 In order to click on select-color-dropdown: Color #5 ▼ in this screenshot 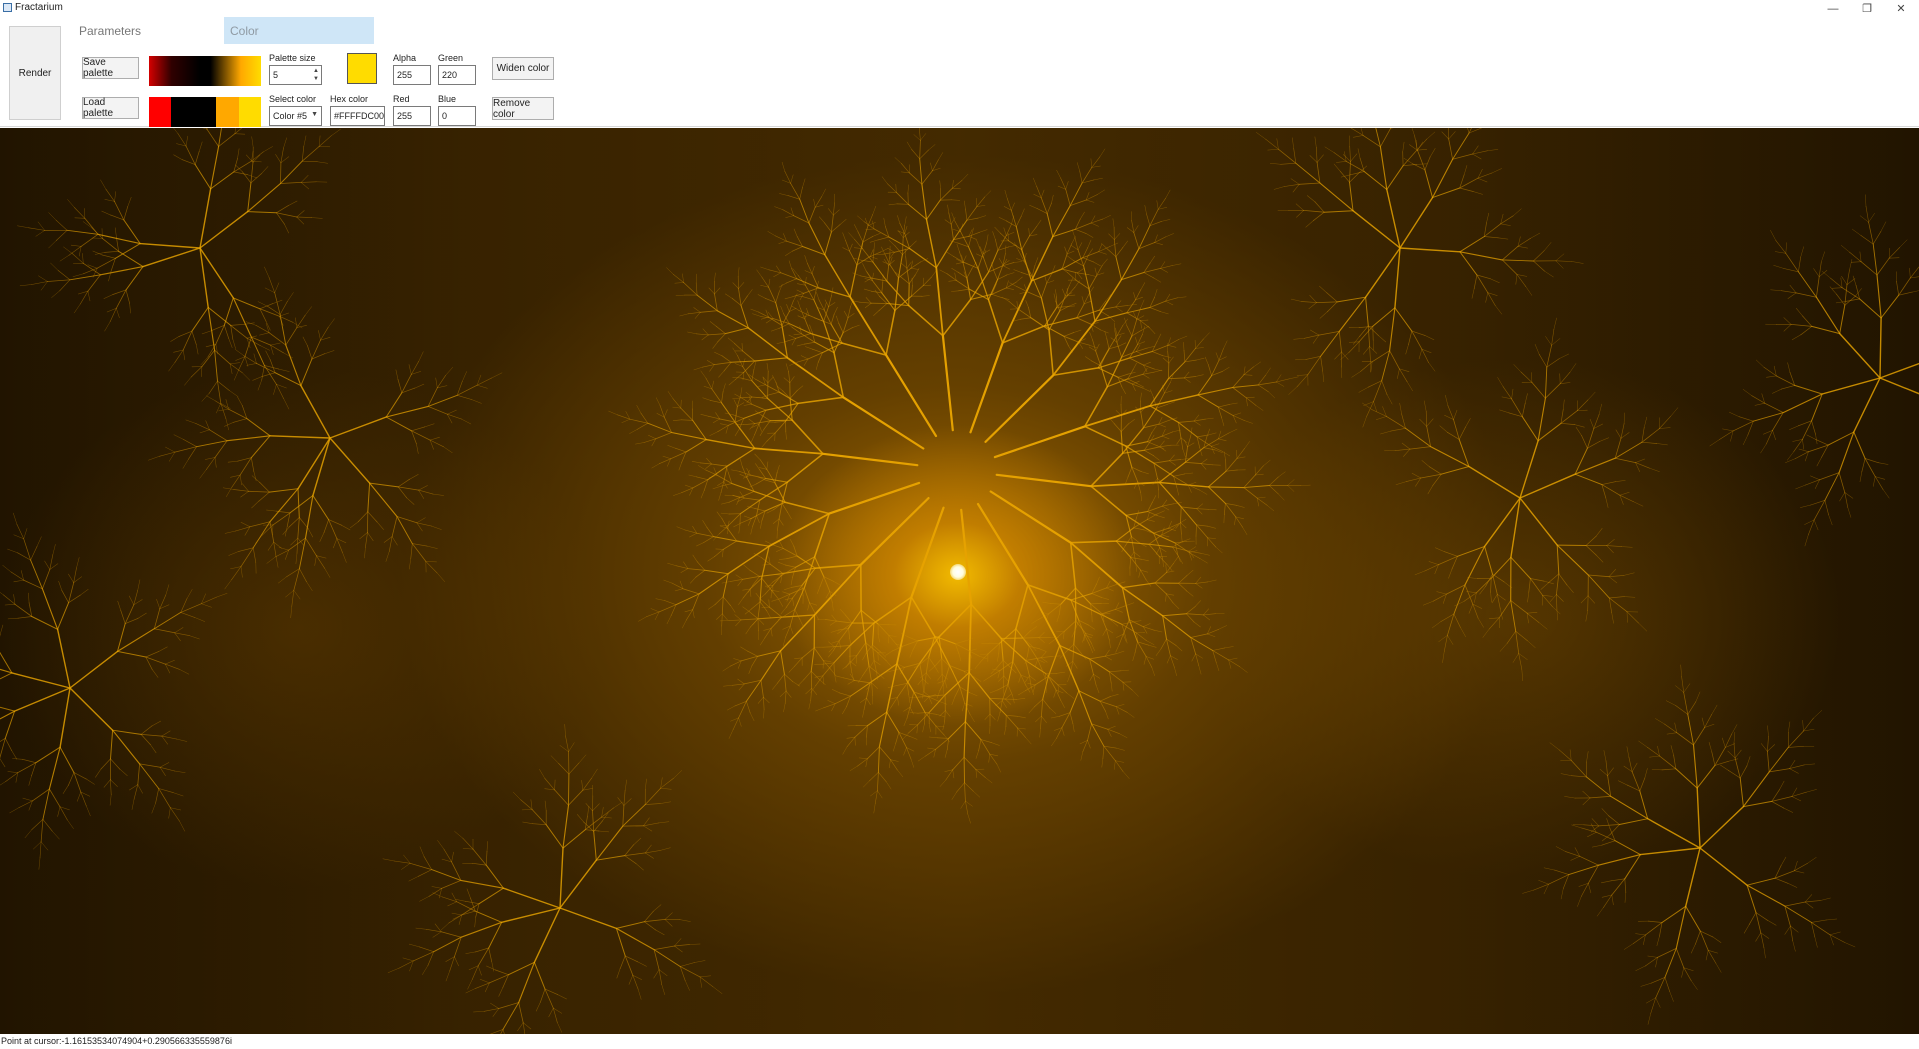, I will do `click(295, 116)`.